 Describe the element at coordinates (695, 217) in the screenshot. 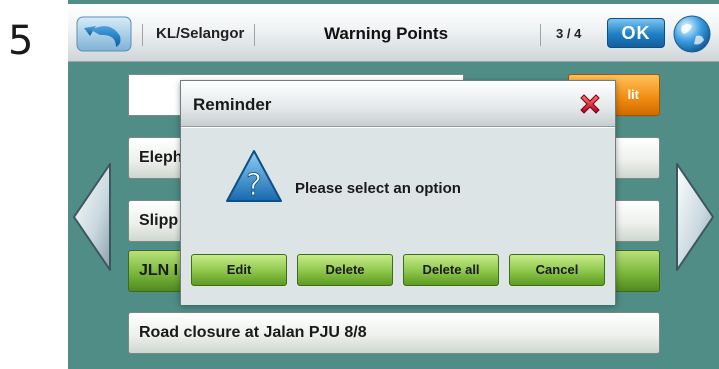

I see `right-arrow-icon` at that location.